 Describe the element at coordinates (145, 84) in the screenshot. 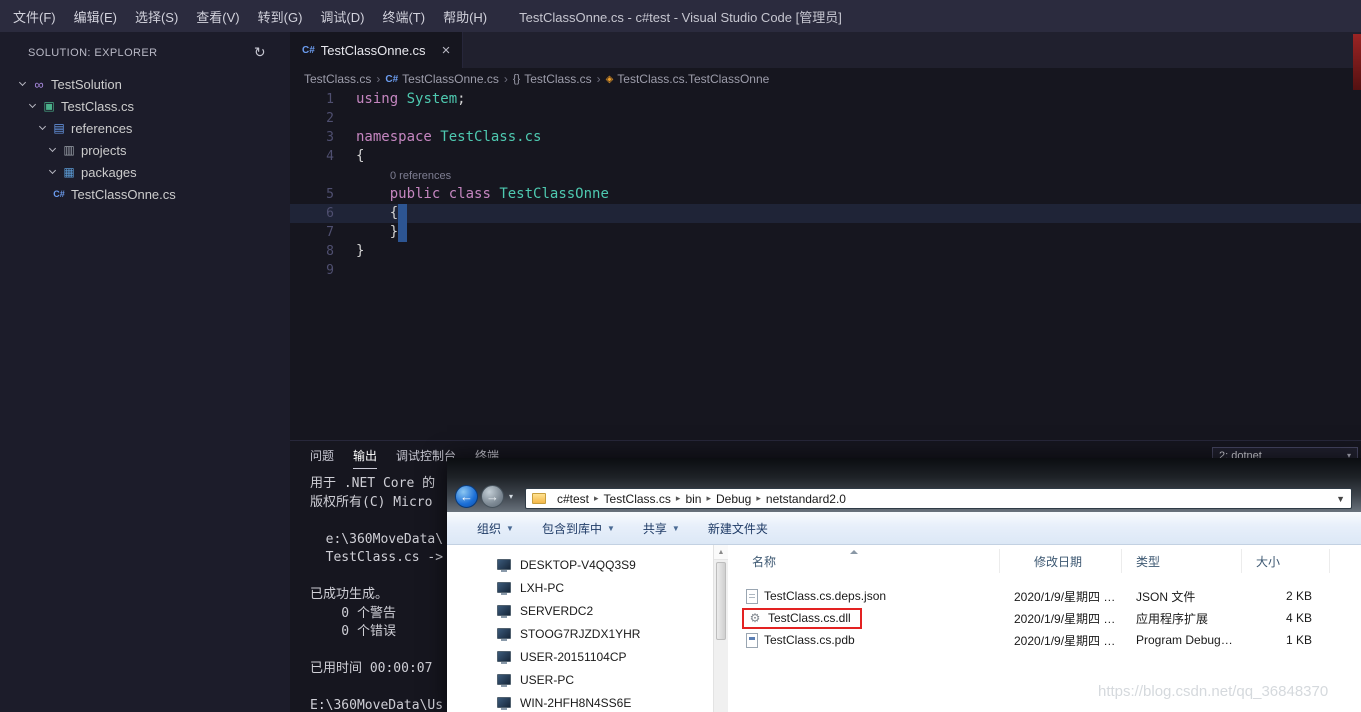

I see `tree-item: ∞ TestSolution` at that location.